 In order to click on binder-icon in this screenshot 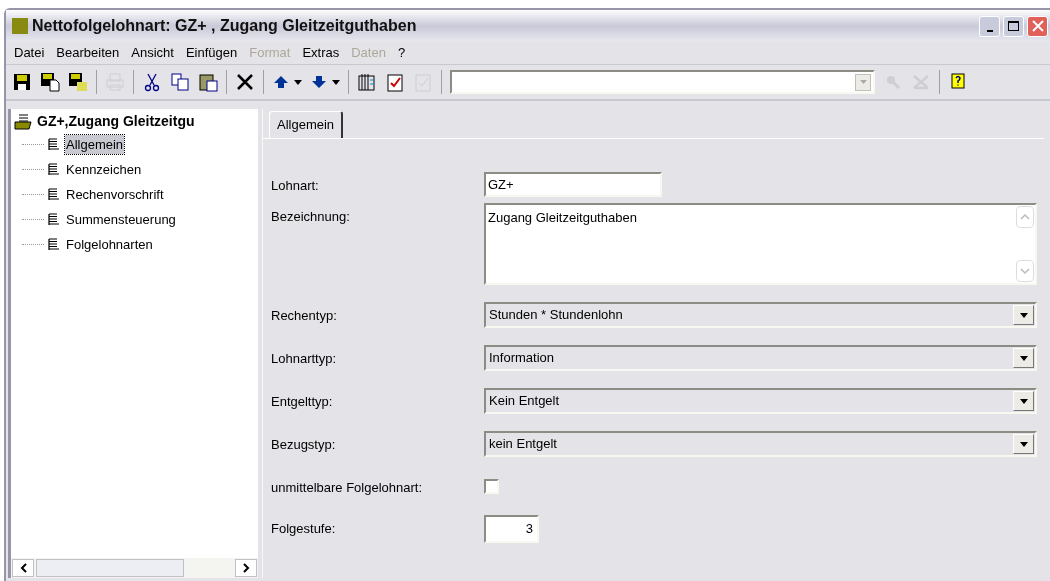, I will do `click(367, 82)`.